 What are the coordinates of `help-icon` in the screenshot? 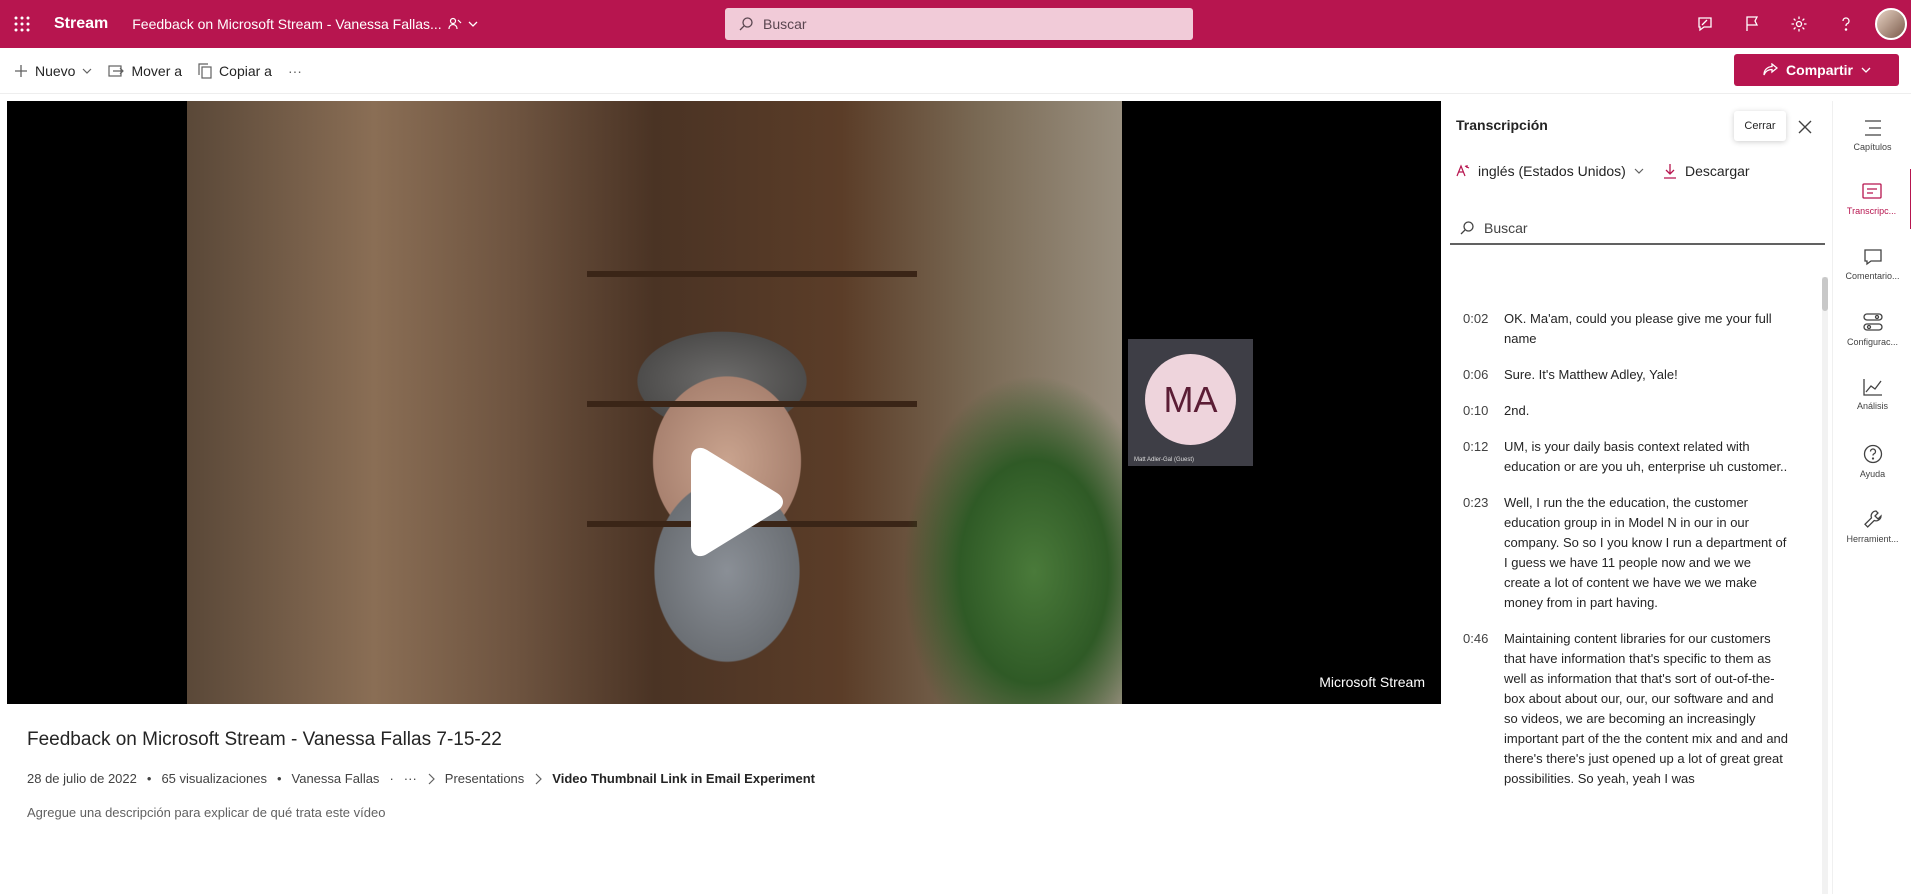 It's located at (1845, 24).